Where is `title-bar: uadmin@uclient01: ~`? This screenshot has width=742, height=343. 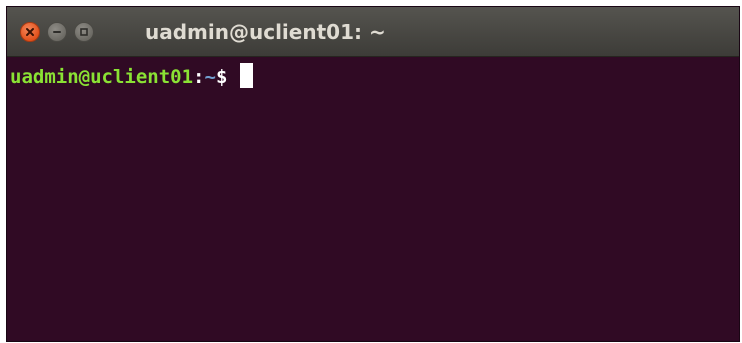 title-bar: uadmin@uclient01: ~ is located at coordinates (373, 32).